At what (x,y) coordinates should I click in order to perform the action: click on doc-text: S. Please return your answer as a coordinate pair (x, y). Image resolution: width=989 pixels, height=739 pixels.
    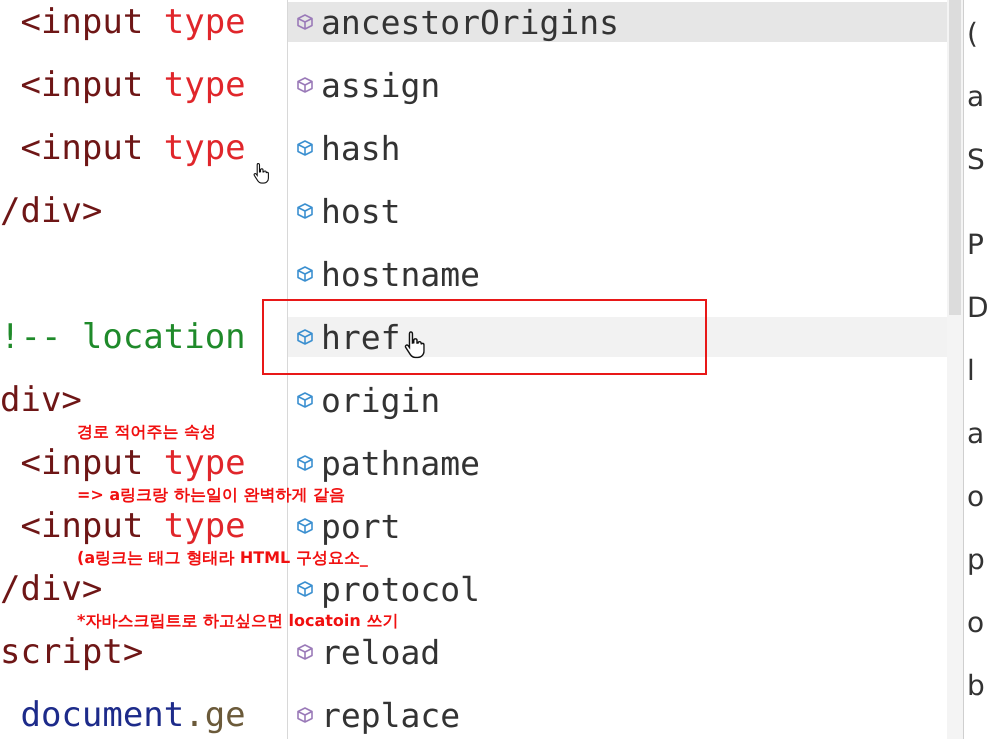
    Looking at the image, I should click on (976, 160).